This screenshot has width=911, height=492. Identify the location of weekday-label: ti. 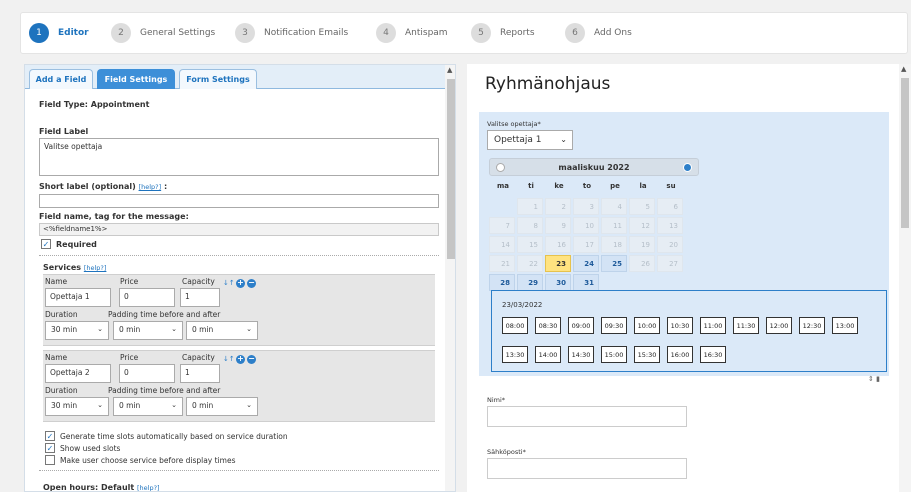
(531, 186).